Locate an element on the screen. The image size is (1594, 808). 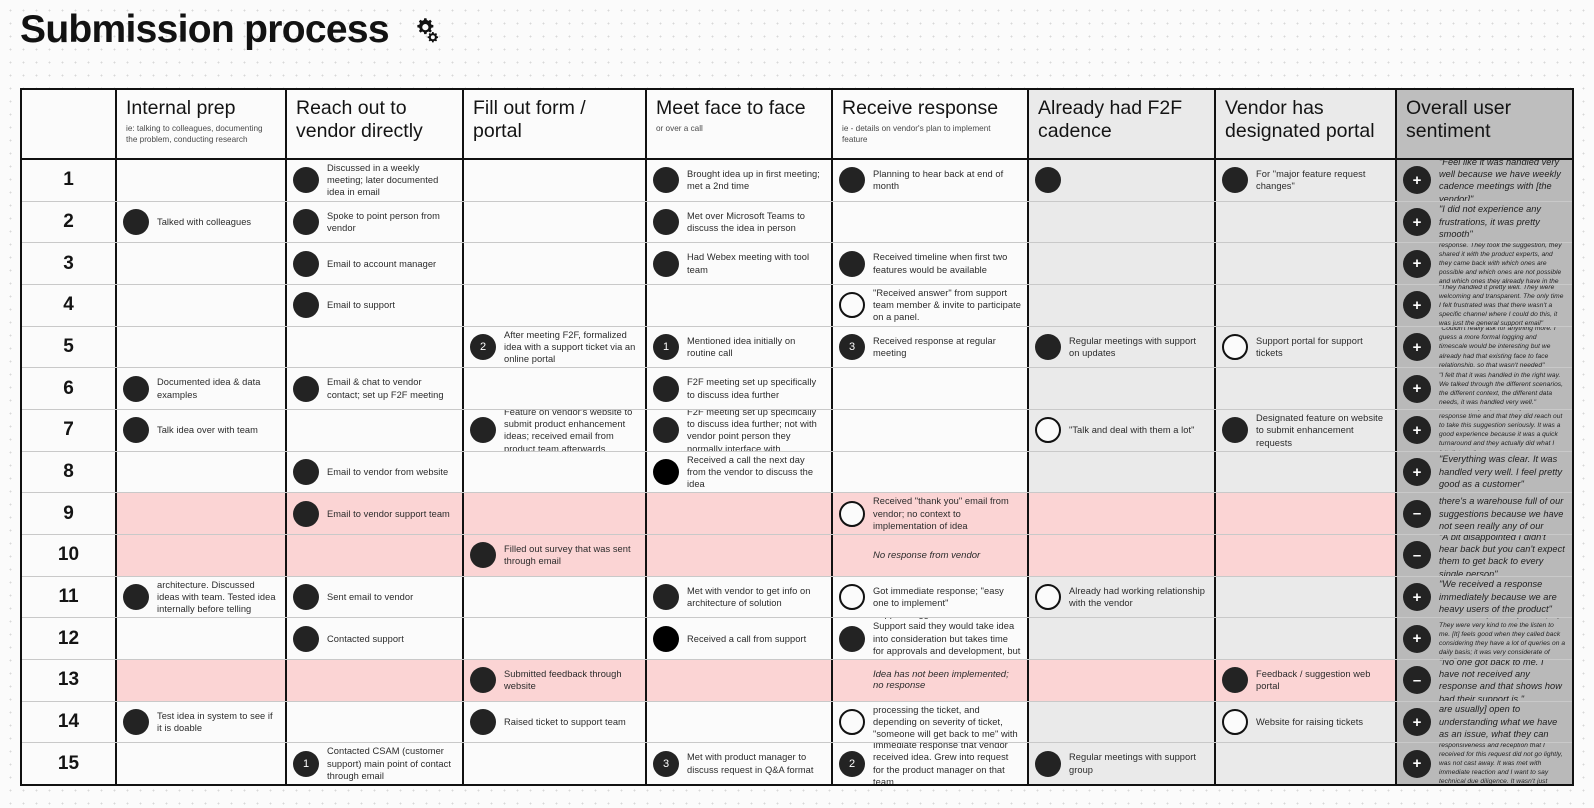
cell-item: Website for raising tickets is located at coordinates (1305, 722).